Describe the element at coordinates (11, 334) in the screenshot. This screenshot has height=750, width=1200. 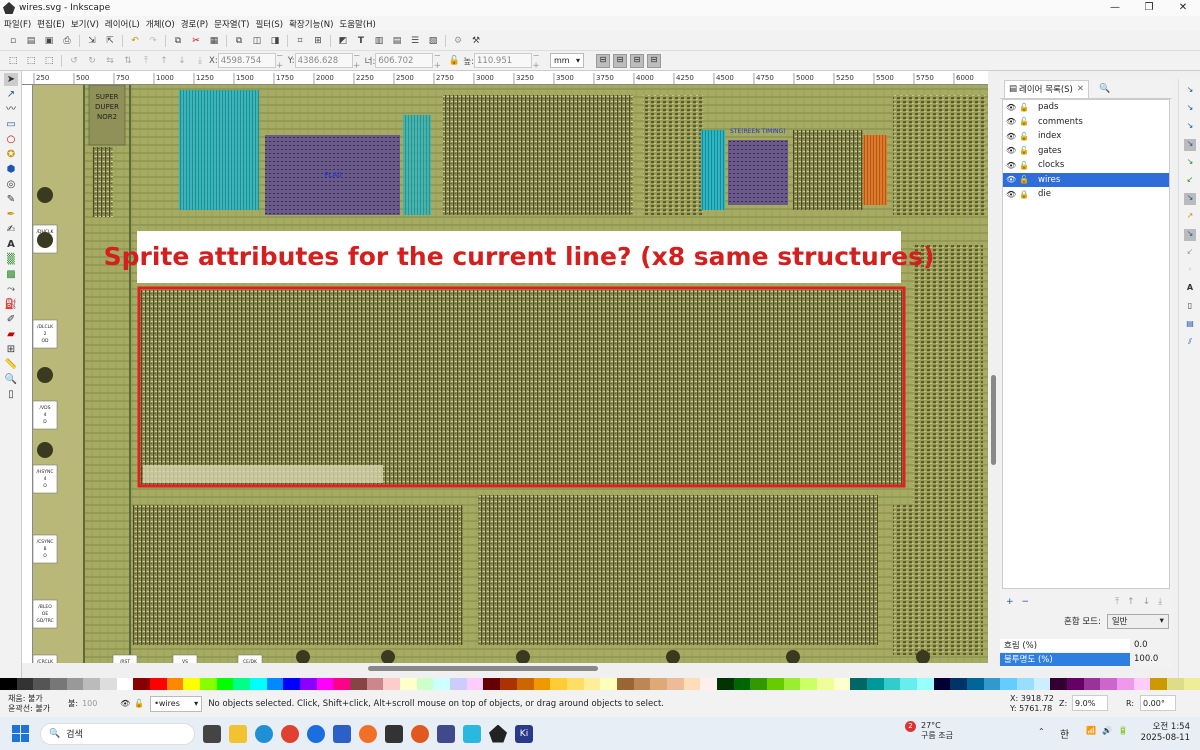
I see `gradient-tool-icon: ▰` at that location.